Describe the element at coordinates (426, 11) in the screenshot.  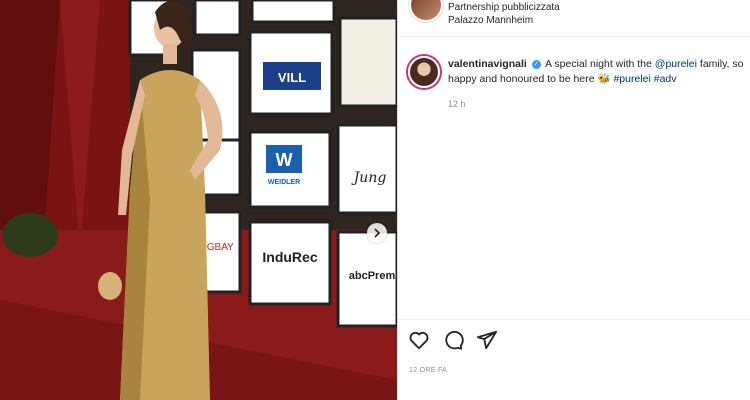
I see `avatar` at that location.